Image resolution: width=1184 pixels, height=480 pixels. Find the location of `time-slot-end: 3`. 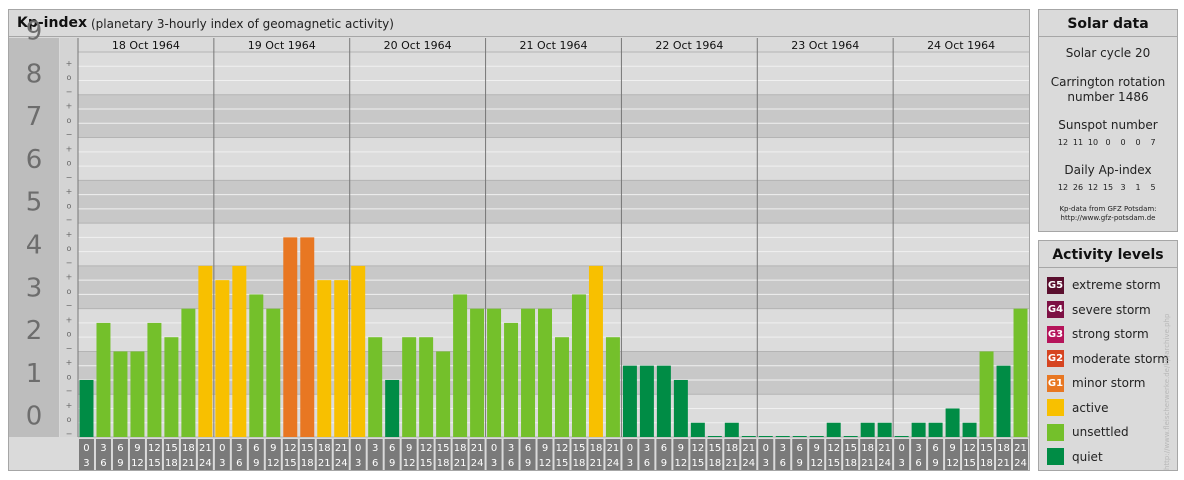

time-slot-end: 3 is located at coordinates (766, 463).